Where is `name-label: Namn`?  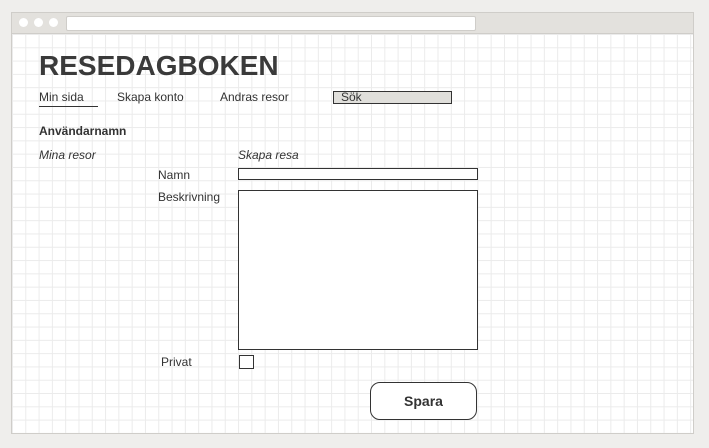 name-label: Namn is located at coordinates (174, 175).